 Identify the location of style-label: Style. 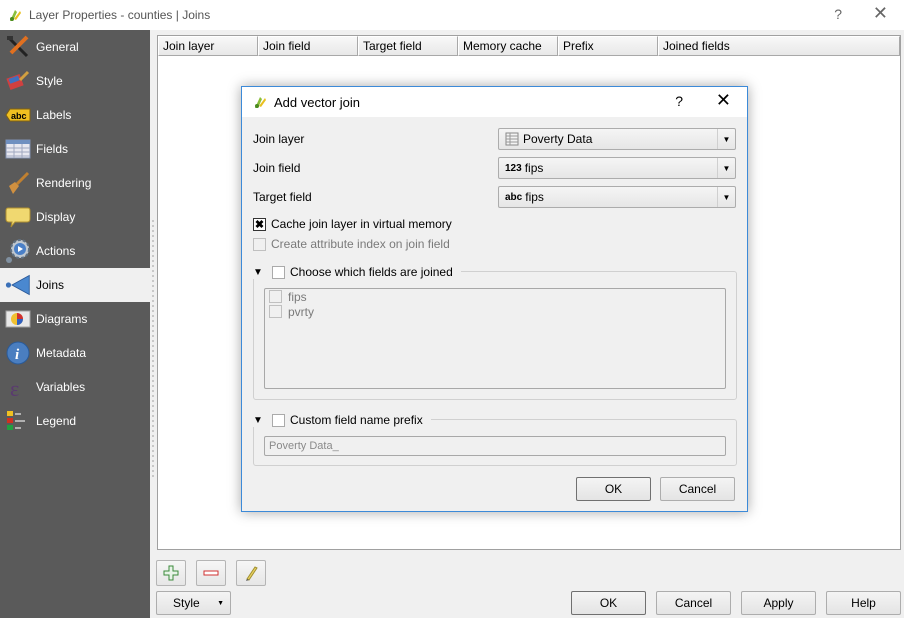
(186, 603).